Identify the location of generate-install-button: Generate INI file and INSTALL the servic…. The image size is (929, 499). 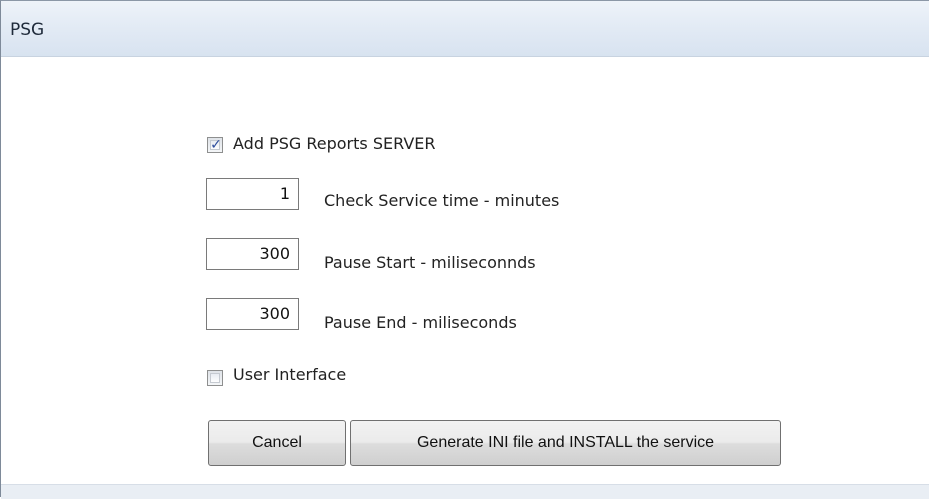
(565, 443).